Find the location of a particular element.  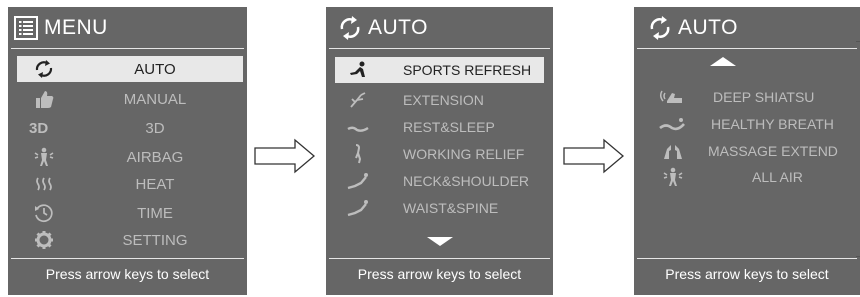

scroll-up-arrow-icon is located at coordinates (723, 61).